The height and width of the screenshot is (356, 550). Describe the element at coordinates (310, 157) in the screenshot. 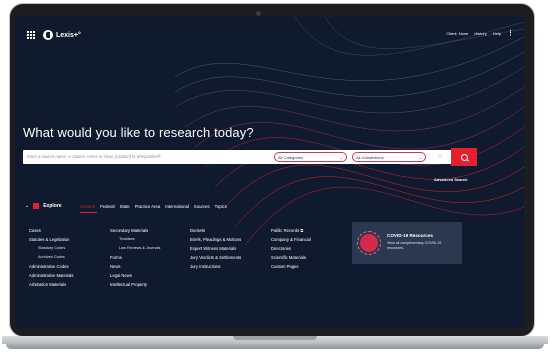

I see `categories-dropdown: All Categories ⌄` at that location.